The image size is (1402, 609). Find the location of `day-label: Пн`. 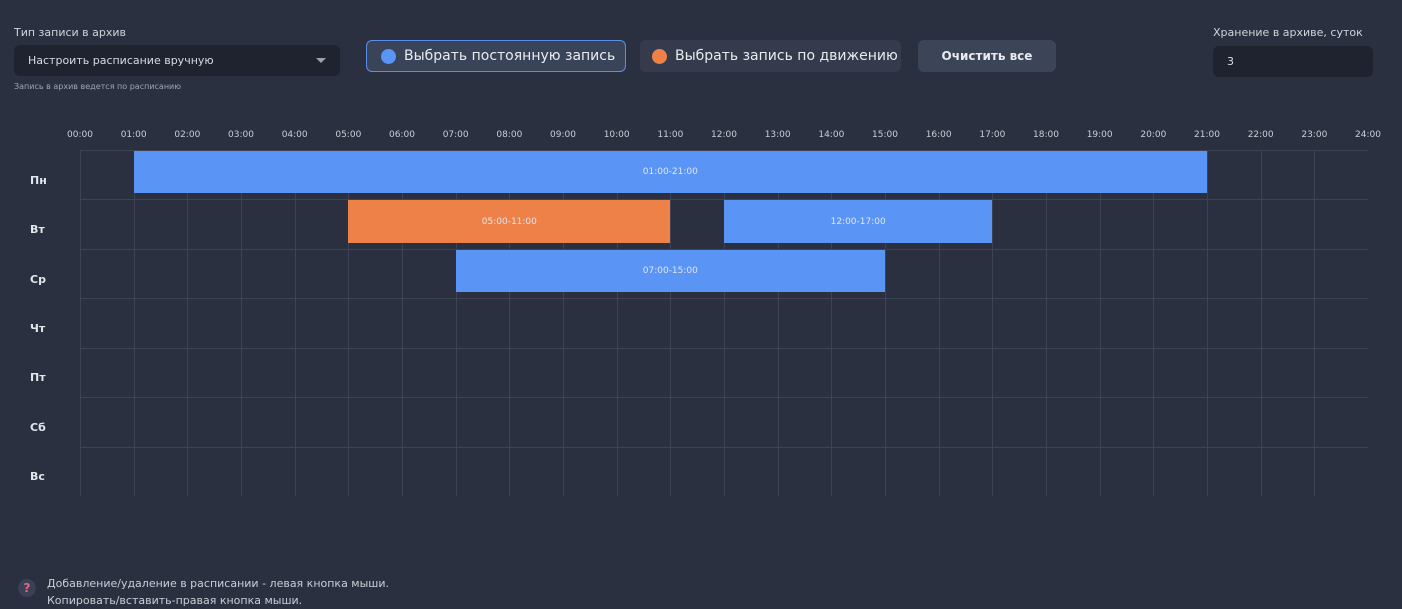

day-label: Пн is located at coordinates (38, 180).